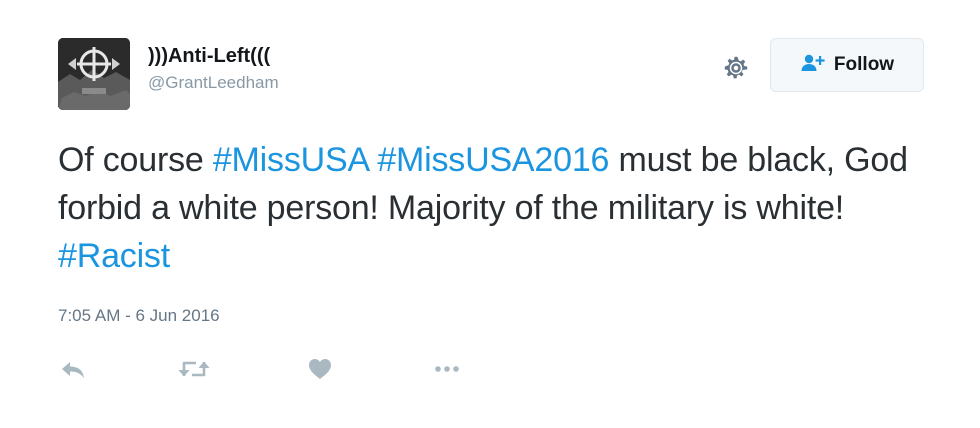 This screenshot has height=428, width=980. I want to click on avatar-image, so click(94, 74).